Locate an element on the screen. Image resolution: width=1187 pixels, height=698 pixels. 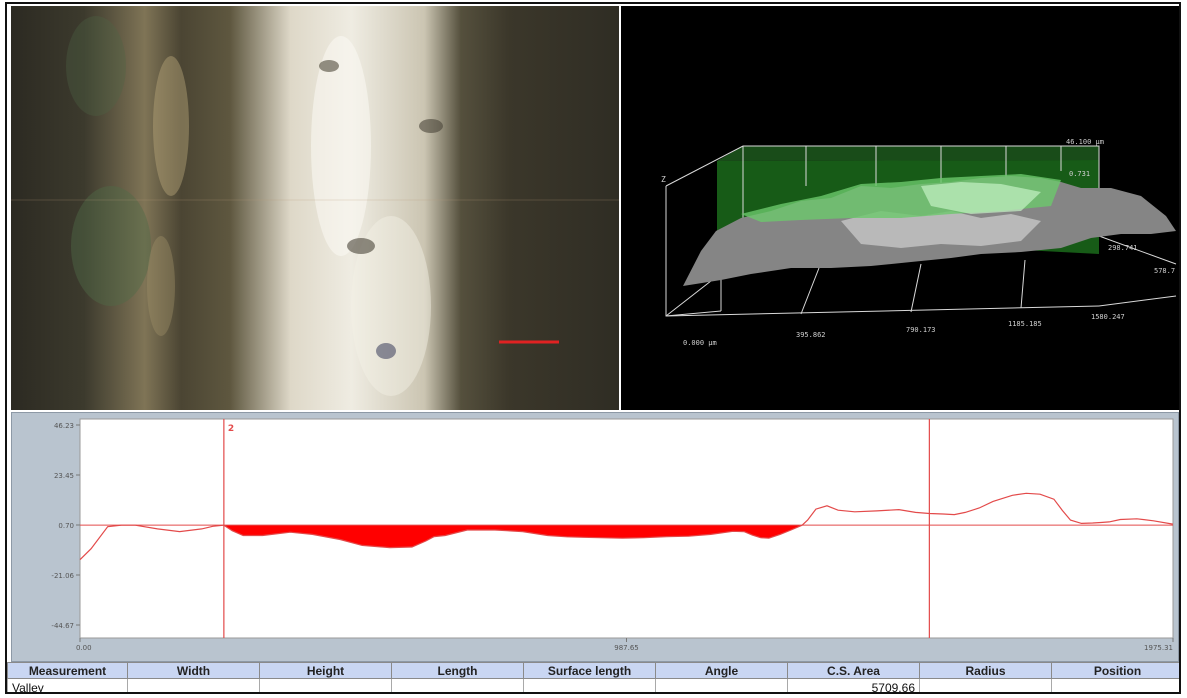
x-tick-label: 0.00 is located at coordinates (84, 648).